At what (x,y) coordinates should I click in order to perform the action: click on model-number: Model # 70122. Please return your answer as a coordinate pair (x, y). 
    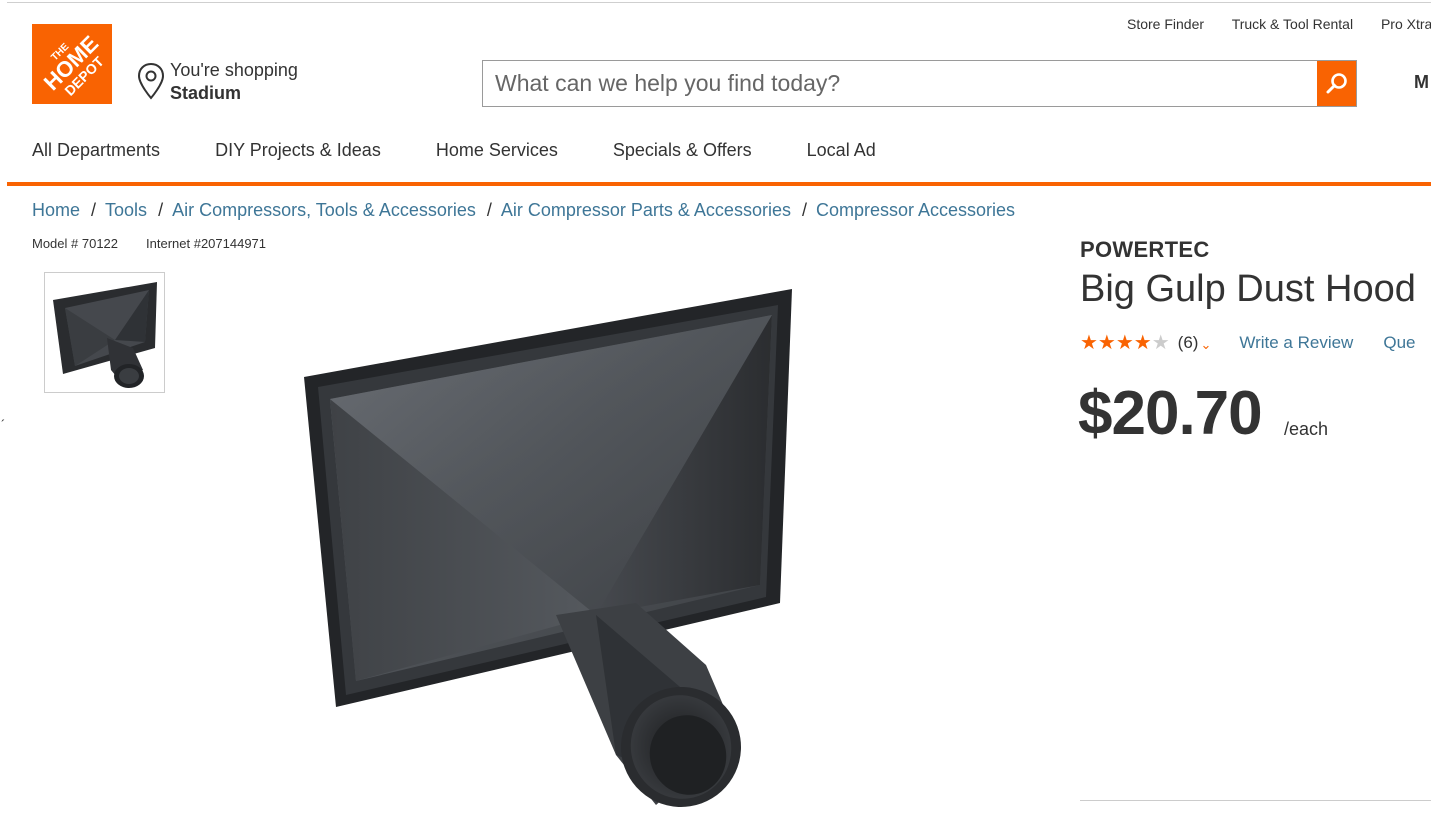
    Looking at the image, I should click on (75, 243).